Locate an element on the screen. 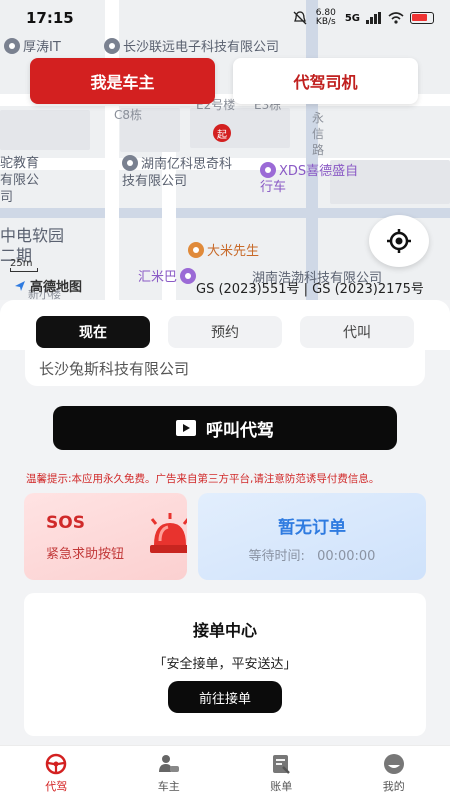 The height and width of the screenshot is (800, 450). locate-button is located at coordinates (399, 241).